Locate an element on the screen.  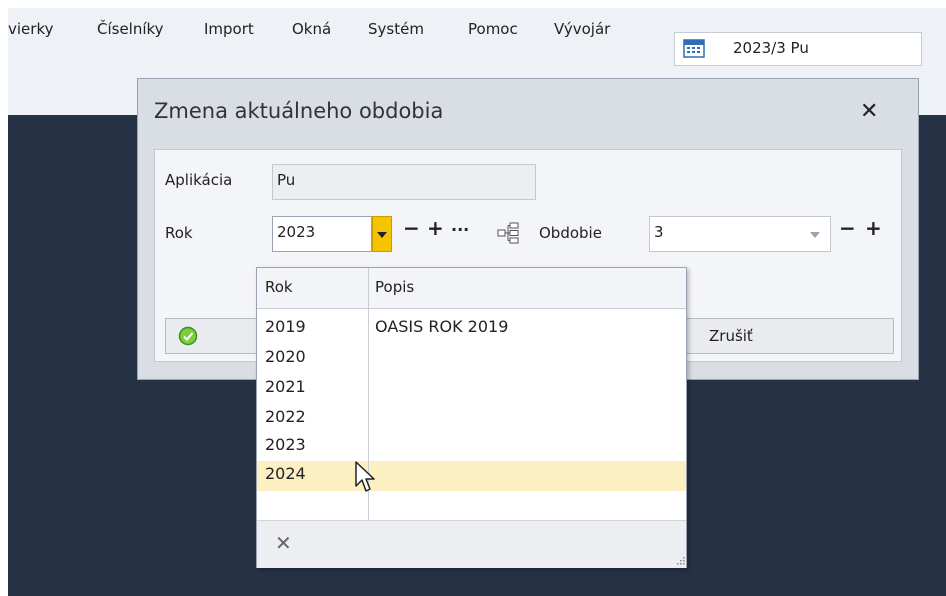
current-period-value: 2023/3 Pu is located at coordinates (771, 48).